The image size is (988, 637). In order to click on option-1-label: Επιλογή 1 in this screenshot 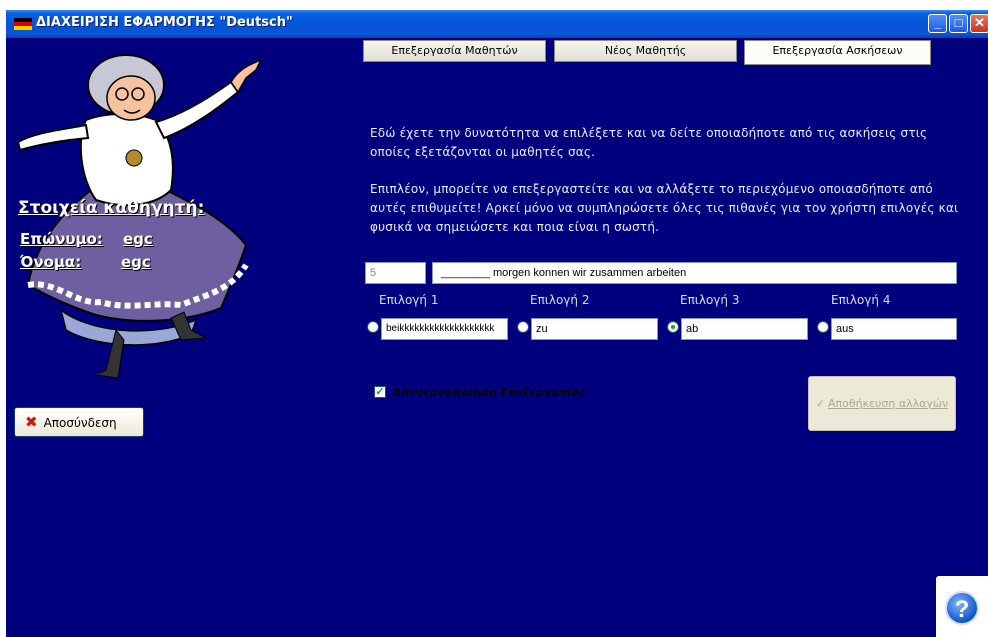, I will do `click(409, 300)`.